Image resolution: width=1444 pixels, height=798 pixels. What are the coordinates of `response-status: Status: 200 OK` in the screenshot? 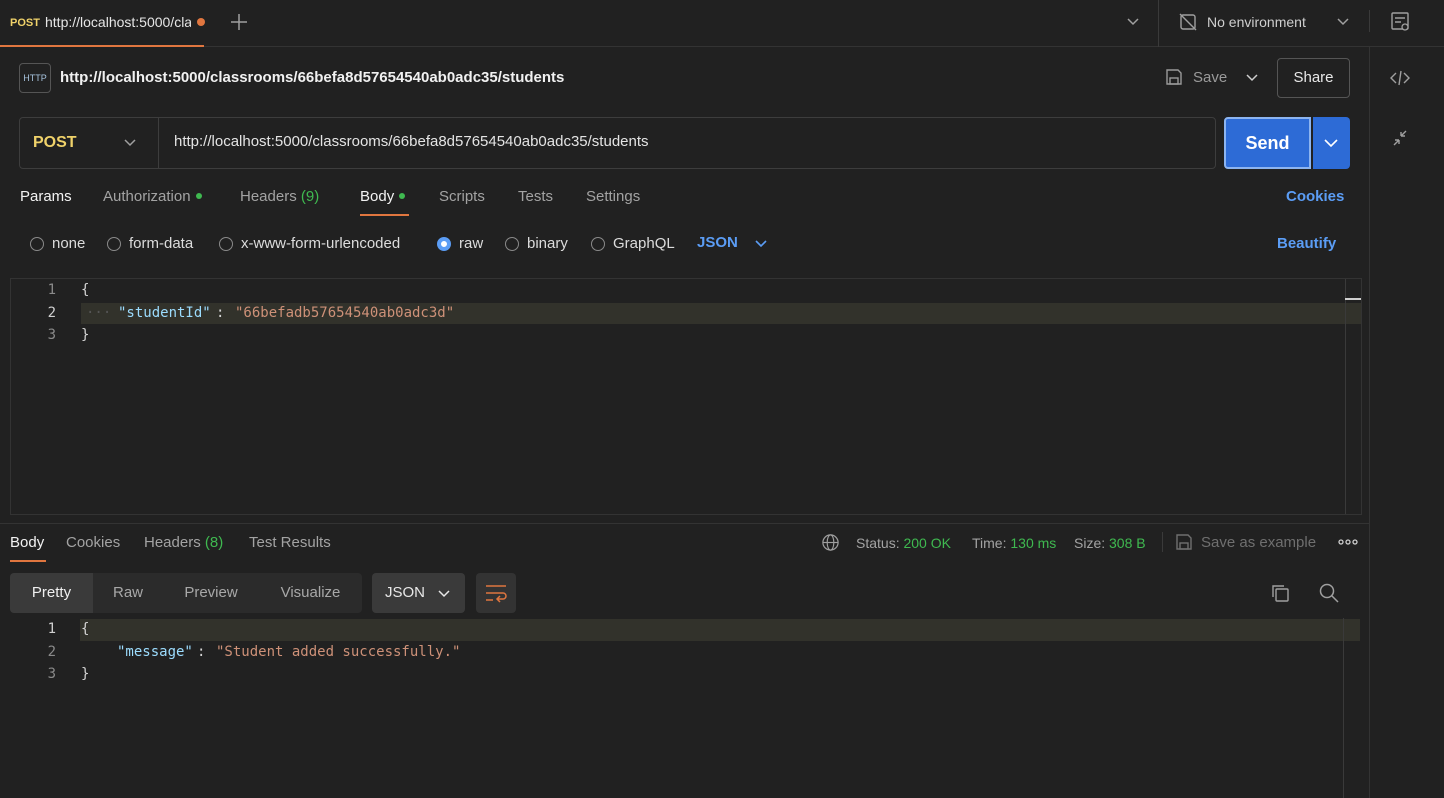 It's located at (903, 543).